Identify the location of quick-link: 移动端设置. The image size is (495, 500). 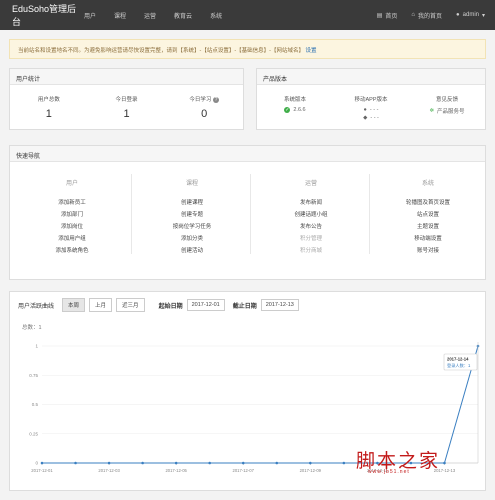
(428, 239).